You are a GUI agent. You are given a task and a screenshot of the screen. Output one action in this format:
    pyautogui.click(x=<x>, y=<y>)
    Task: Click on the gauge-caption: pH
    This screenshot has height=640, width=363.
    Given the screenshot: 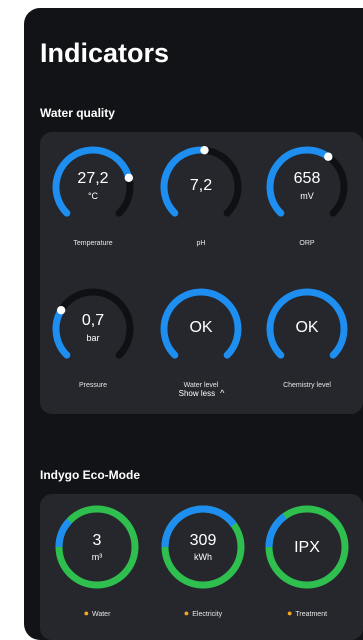 What is the action you would take?
    pyautogui.click(x=201, y=243)
    